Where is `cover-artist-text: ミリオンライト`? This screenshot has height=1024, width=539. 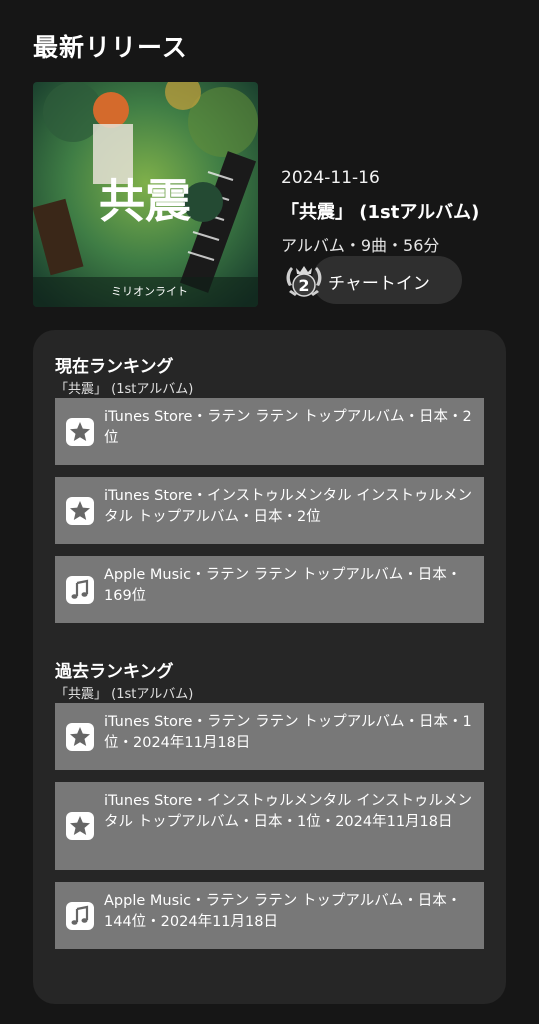
cover-artist-text: ミリオンライト is located at coordinates (149, 291).